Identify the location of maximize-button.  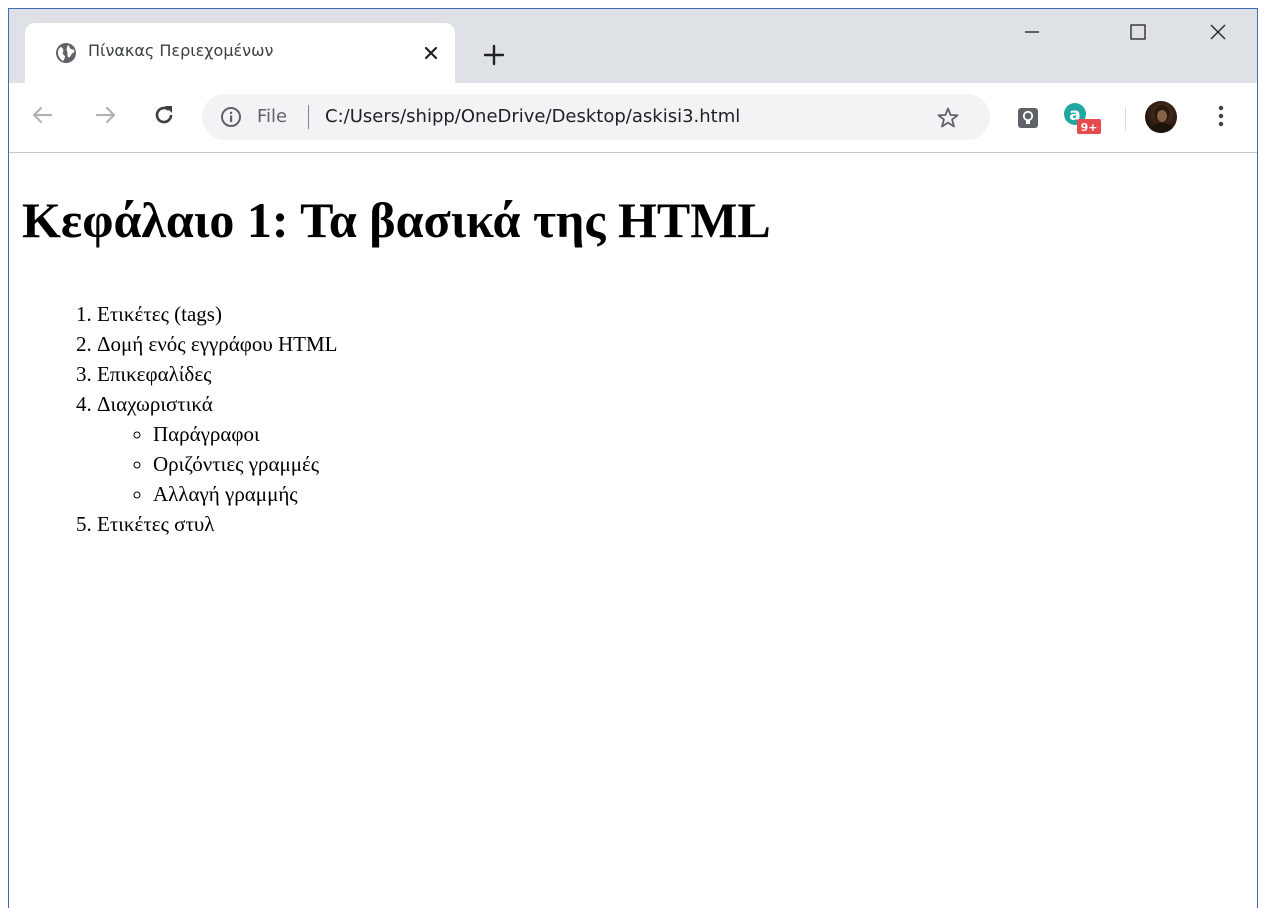
(1138, 34).